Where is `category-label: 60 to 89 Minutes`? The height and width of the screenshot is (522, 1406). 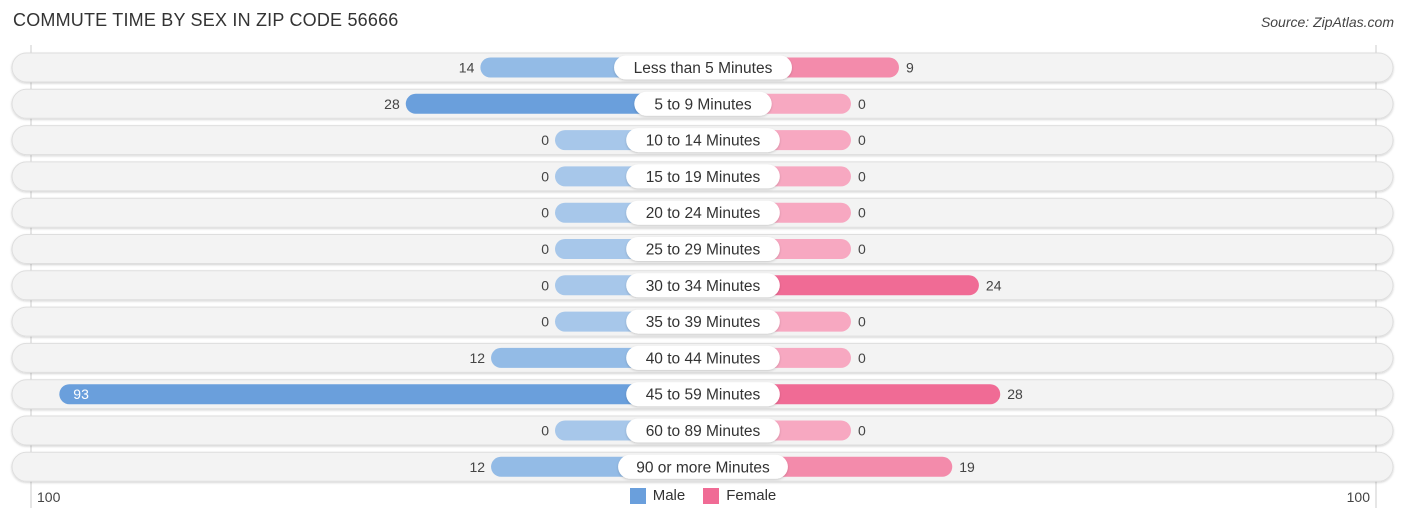
category-label: 60 to 89 Minutes is located at coordinates (703, 431).